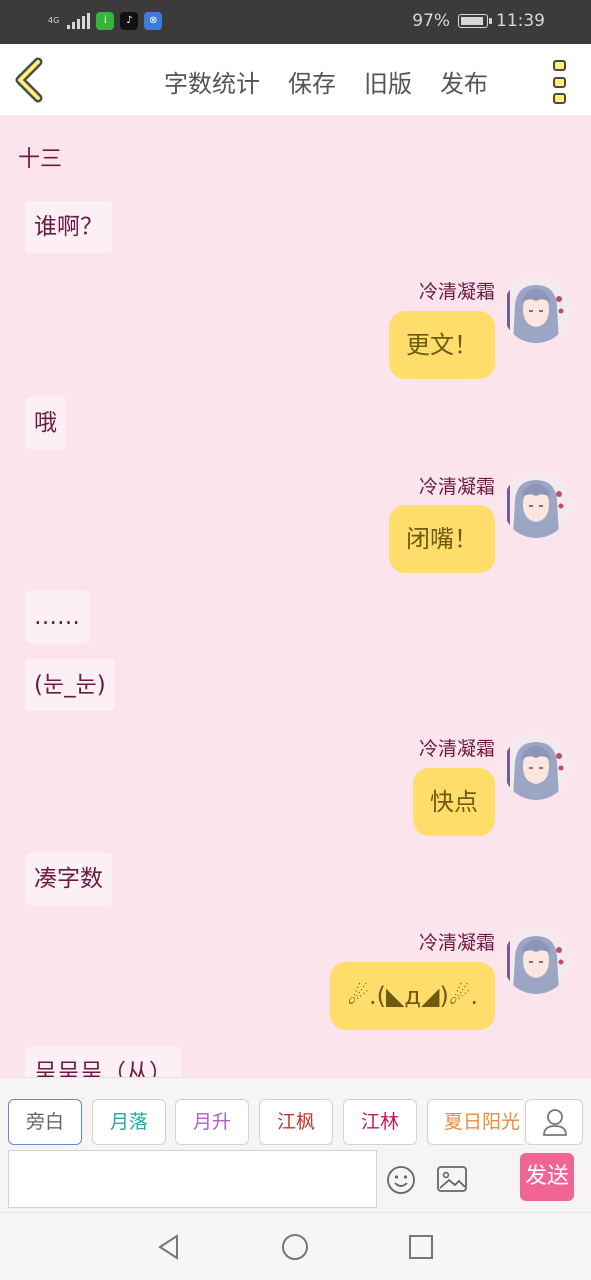  I want to click on top-nav: 字数统计 保存 旧版 发布, so click(295, 80).